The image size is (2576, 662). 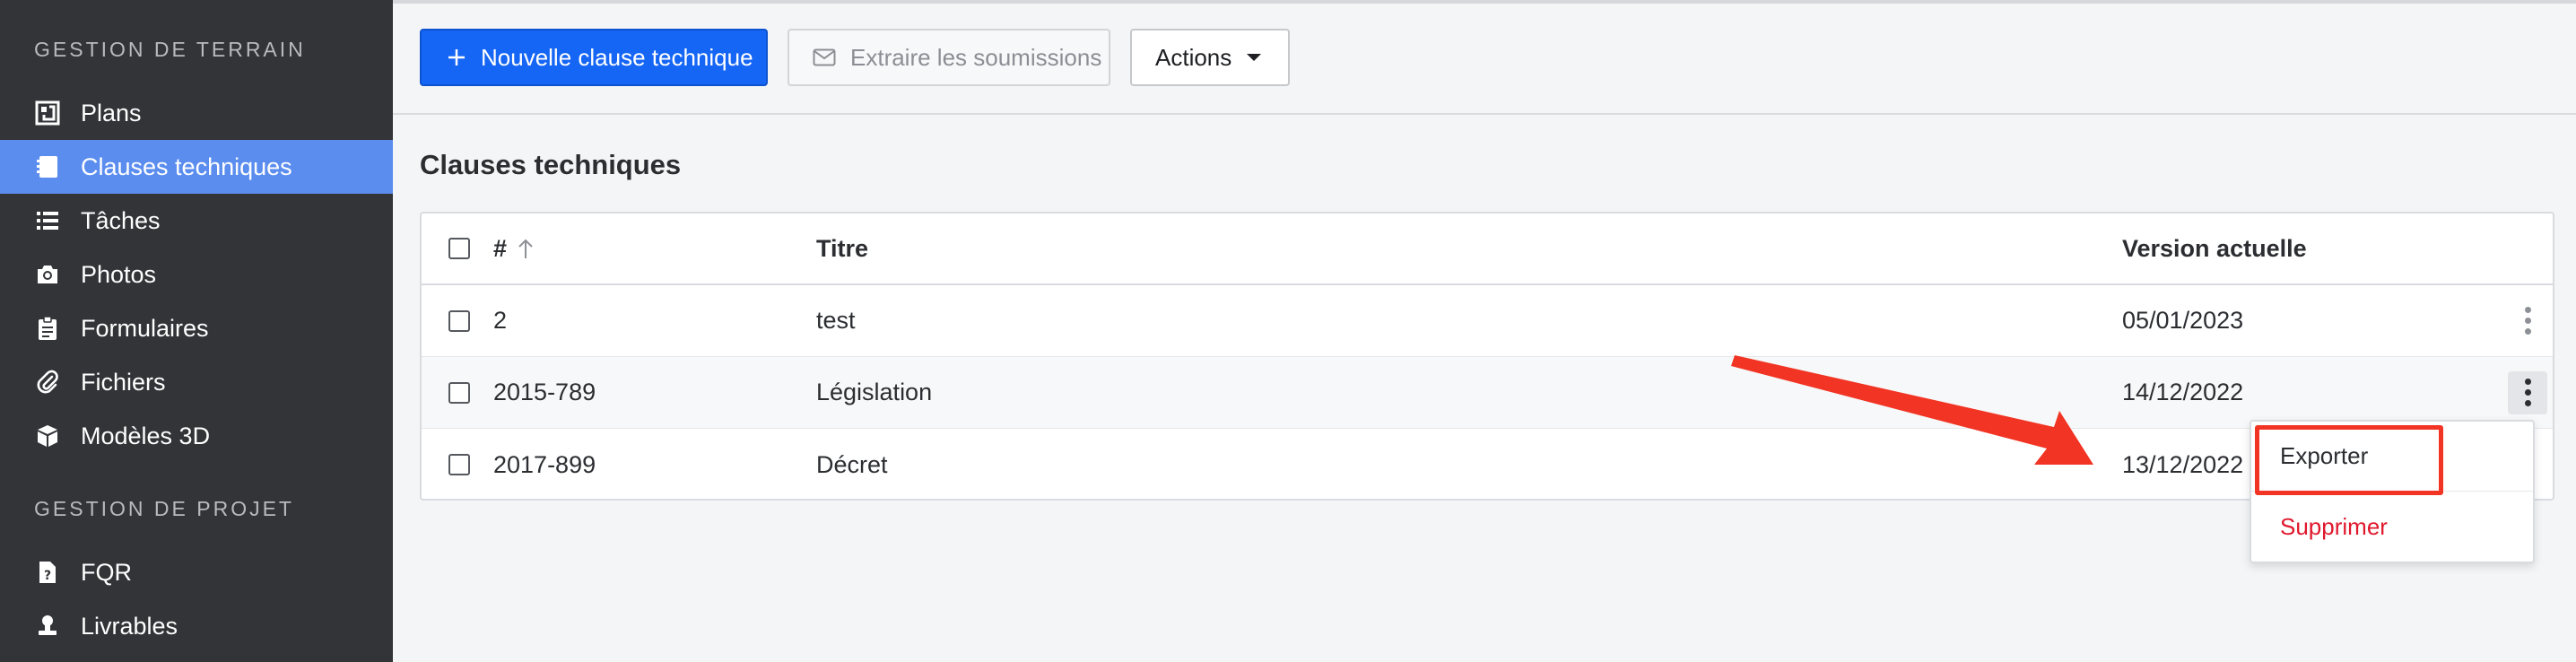 What do you see at coordinates (47, 382) in the screenshot?
I see `paperclip-icon` at bounding box center [47, 382].